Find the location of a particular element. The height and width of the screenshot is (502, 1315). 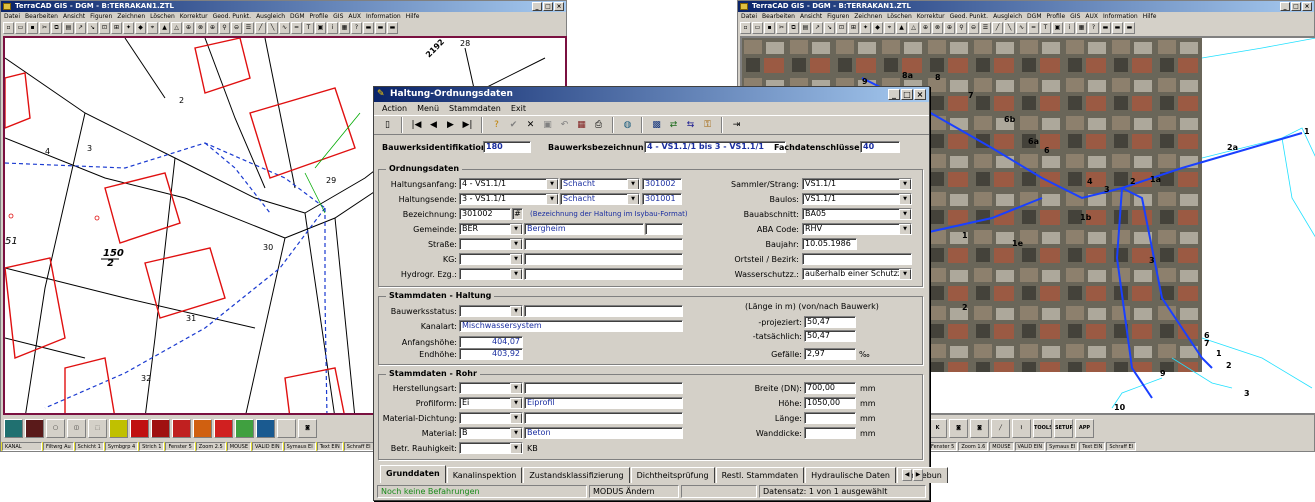

exit-icon: ⇥ is located at coordinates (736, 125).